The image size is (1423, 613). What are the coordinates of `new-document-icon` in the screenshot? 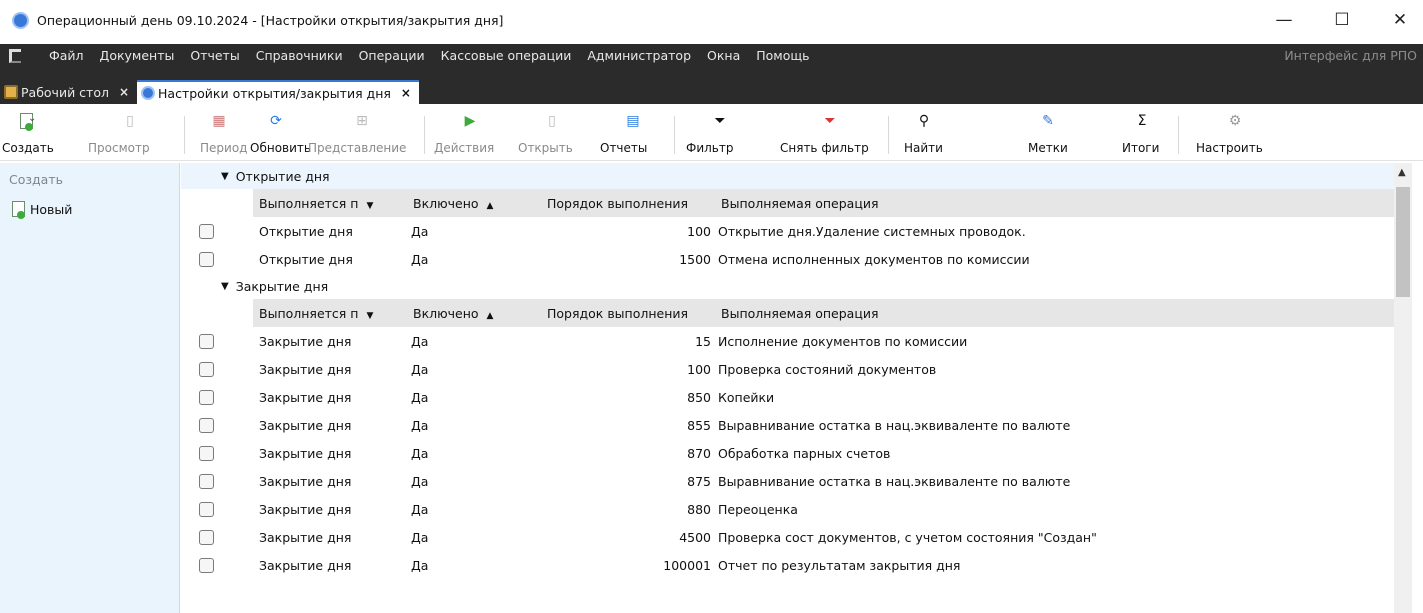 It's located at (18, 210).